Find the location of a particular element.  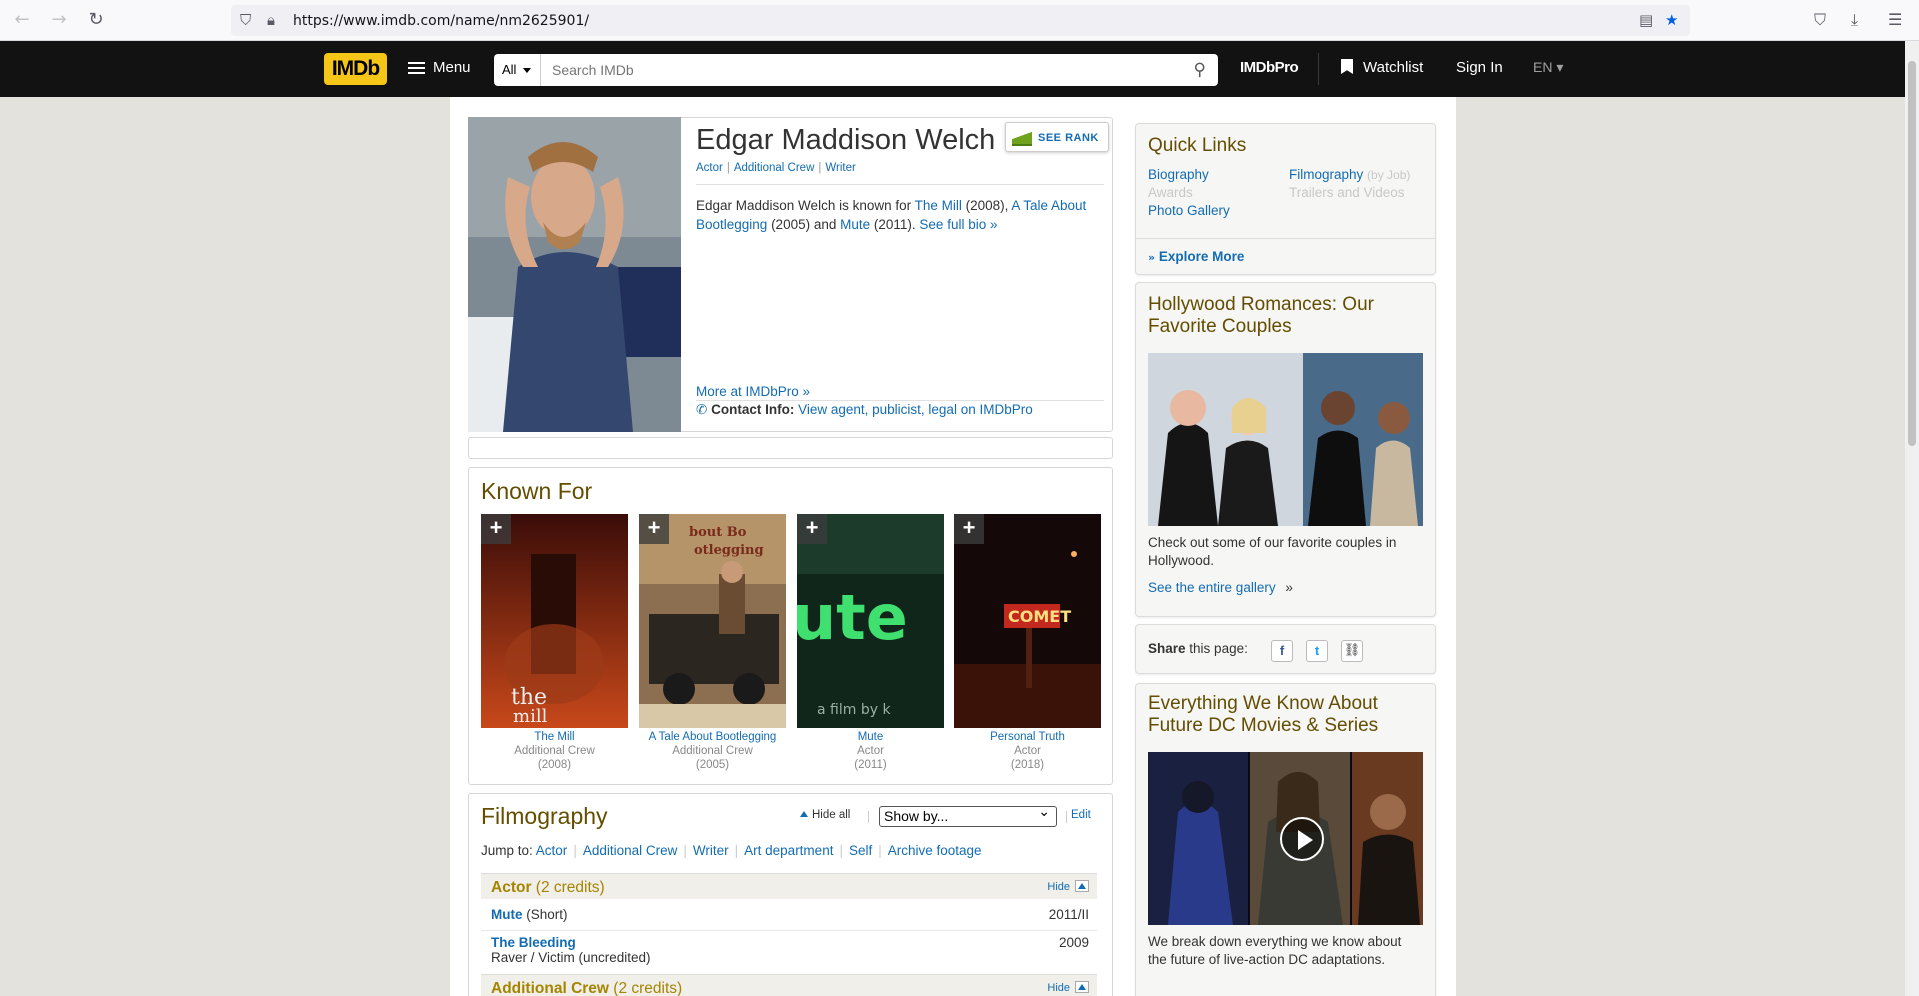

jump-link-actor: Actor is located at coordinates (552, 850).